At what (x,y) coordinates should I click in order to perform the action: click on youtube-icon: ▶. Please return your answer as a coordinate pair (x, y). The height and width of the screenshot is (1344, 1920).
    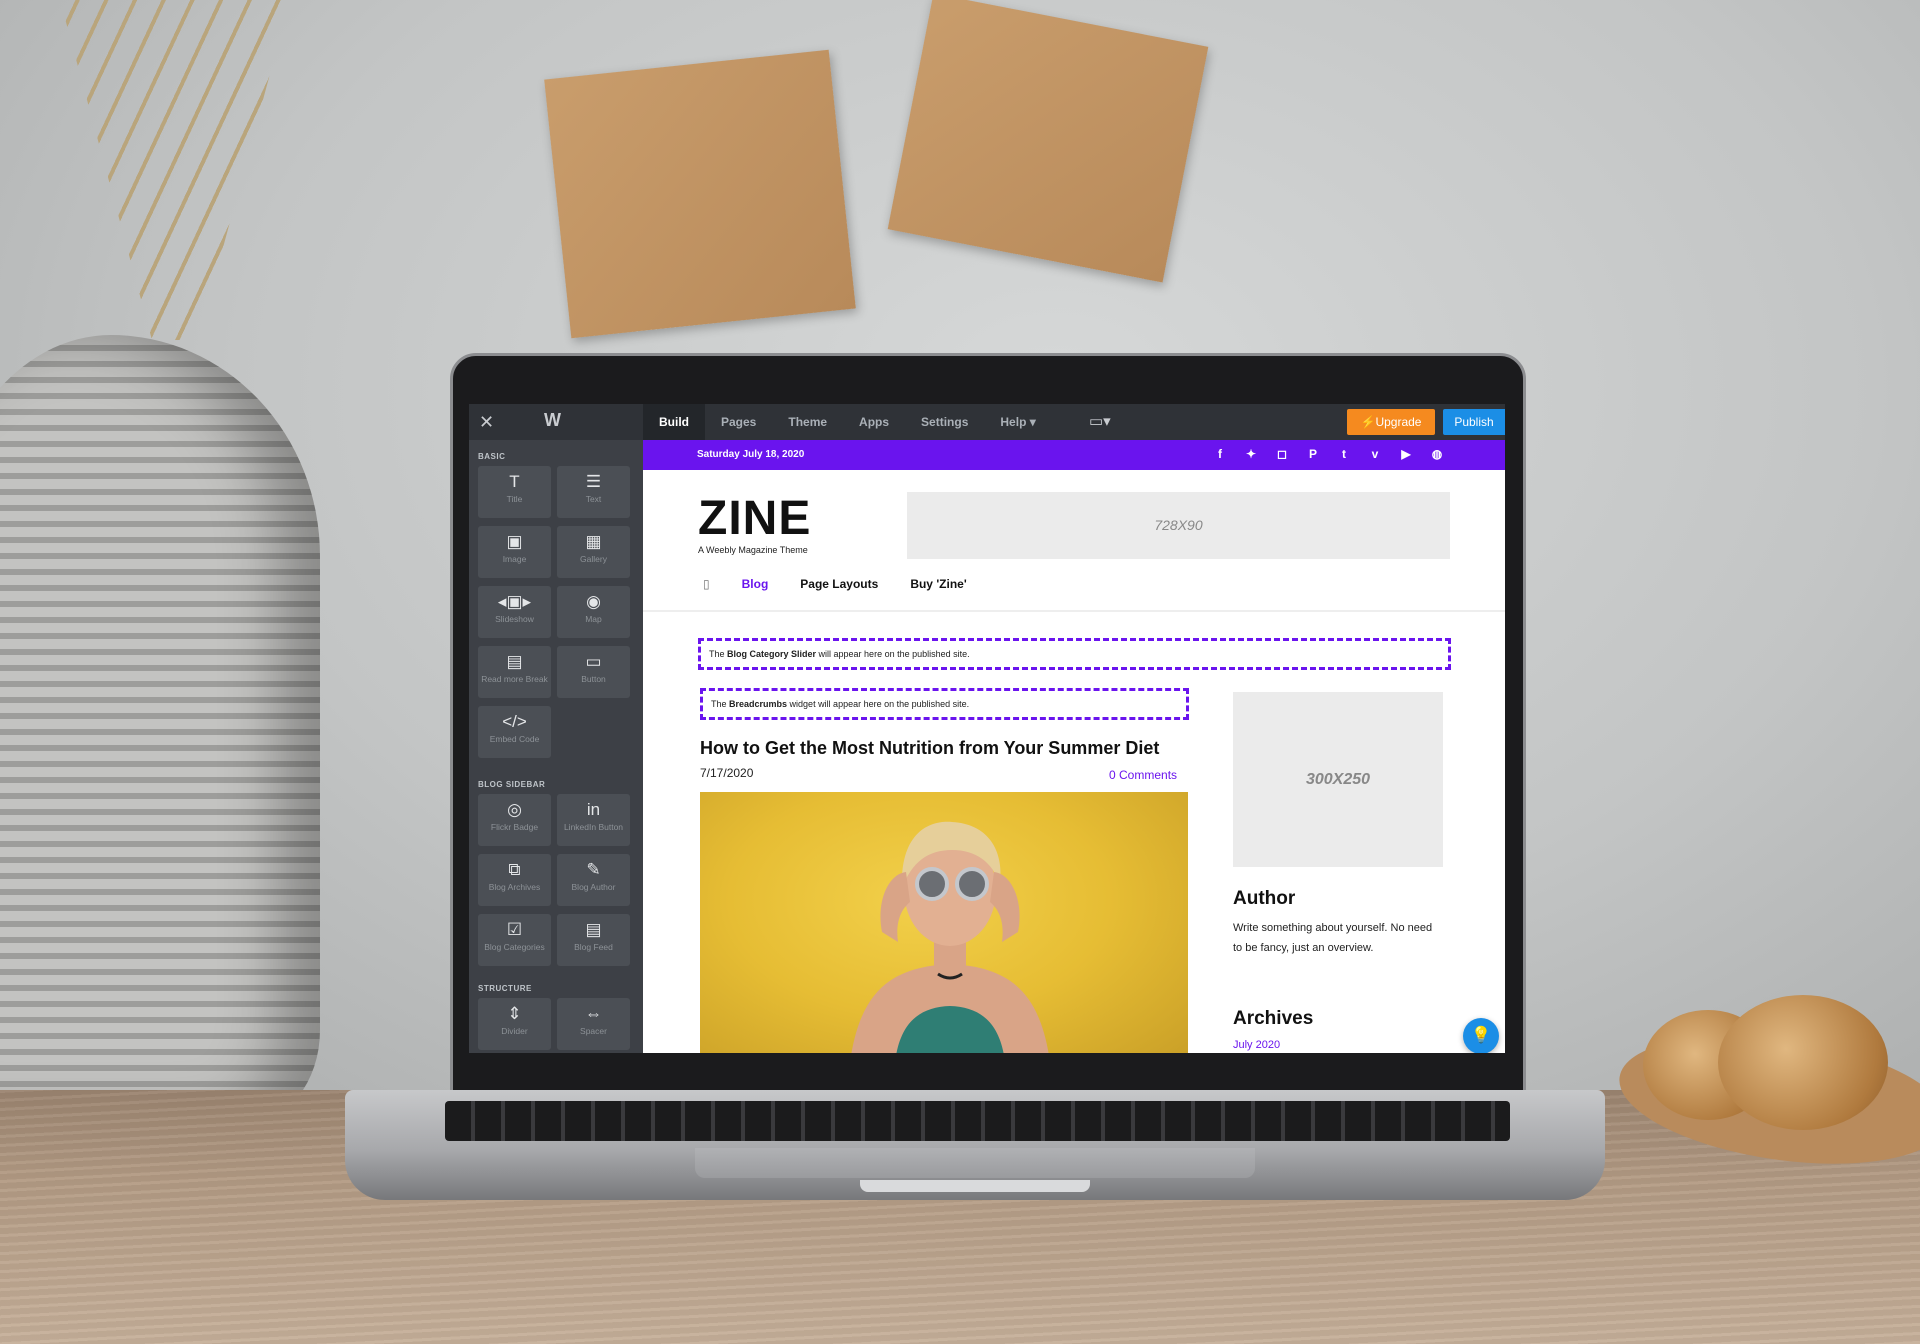
    Looking at the image, I should click on (1406, 454).